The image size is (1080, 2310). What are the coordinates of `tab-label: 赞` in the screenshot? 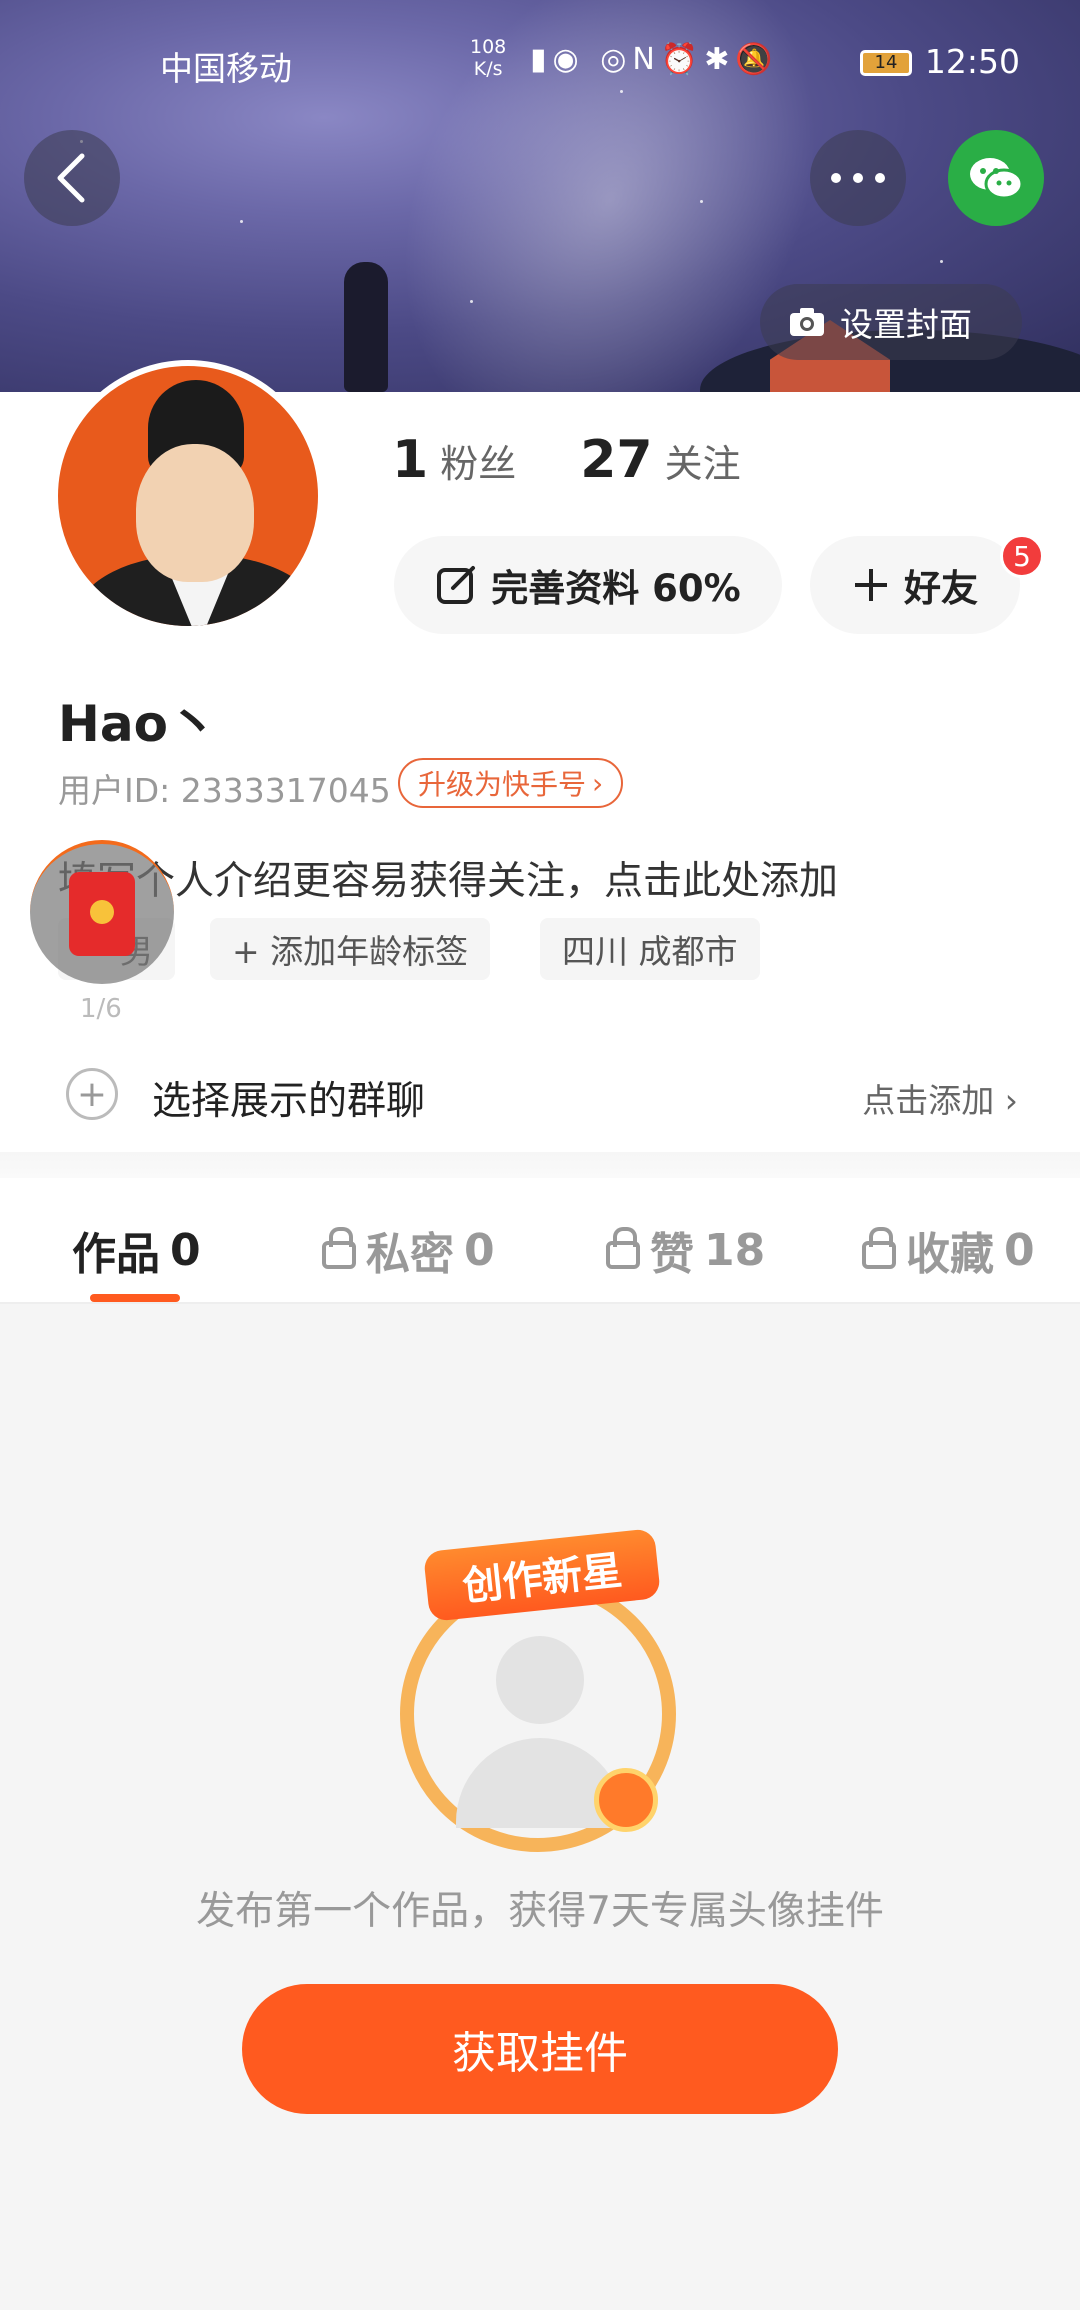 It's located at (672, 1254).